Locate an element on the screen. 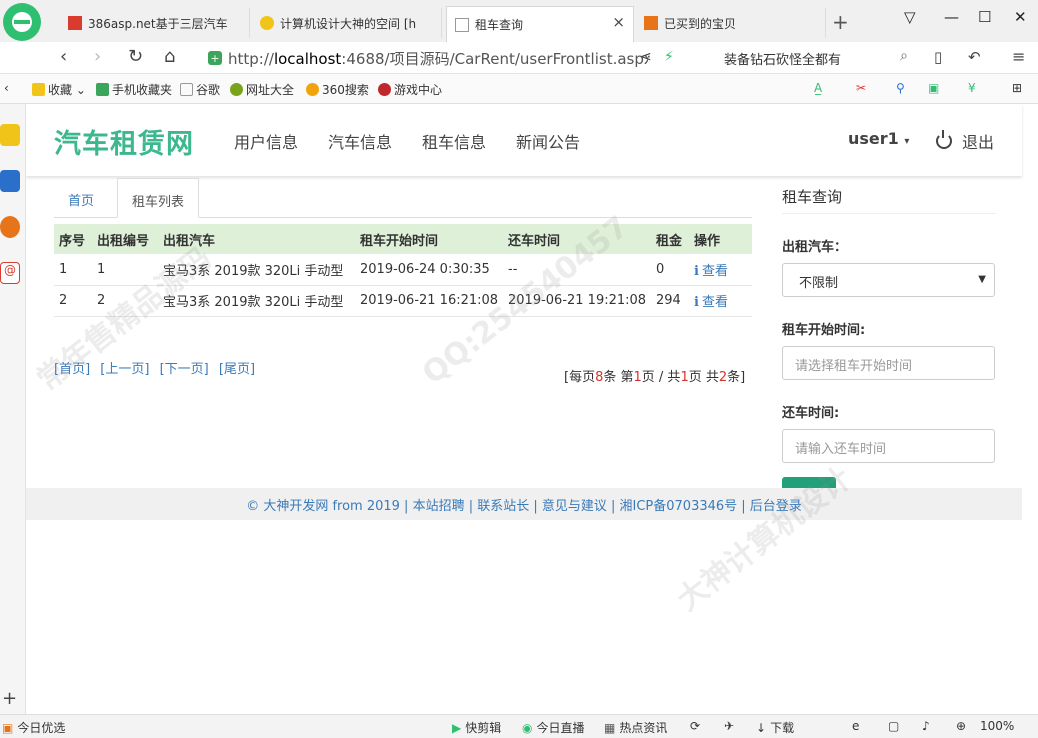  zoom-icon: ⊕ is located at coordinates (961, 726).